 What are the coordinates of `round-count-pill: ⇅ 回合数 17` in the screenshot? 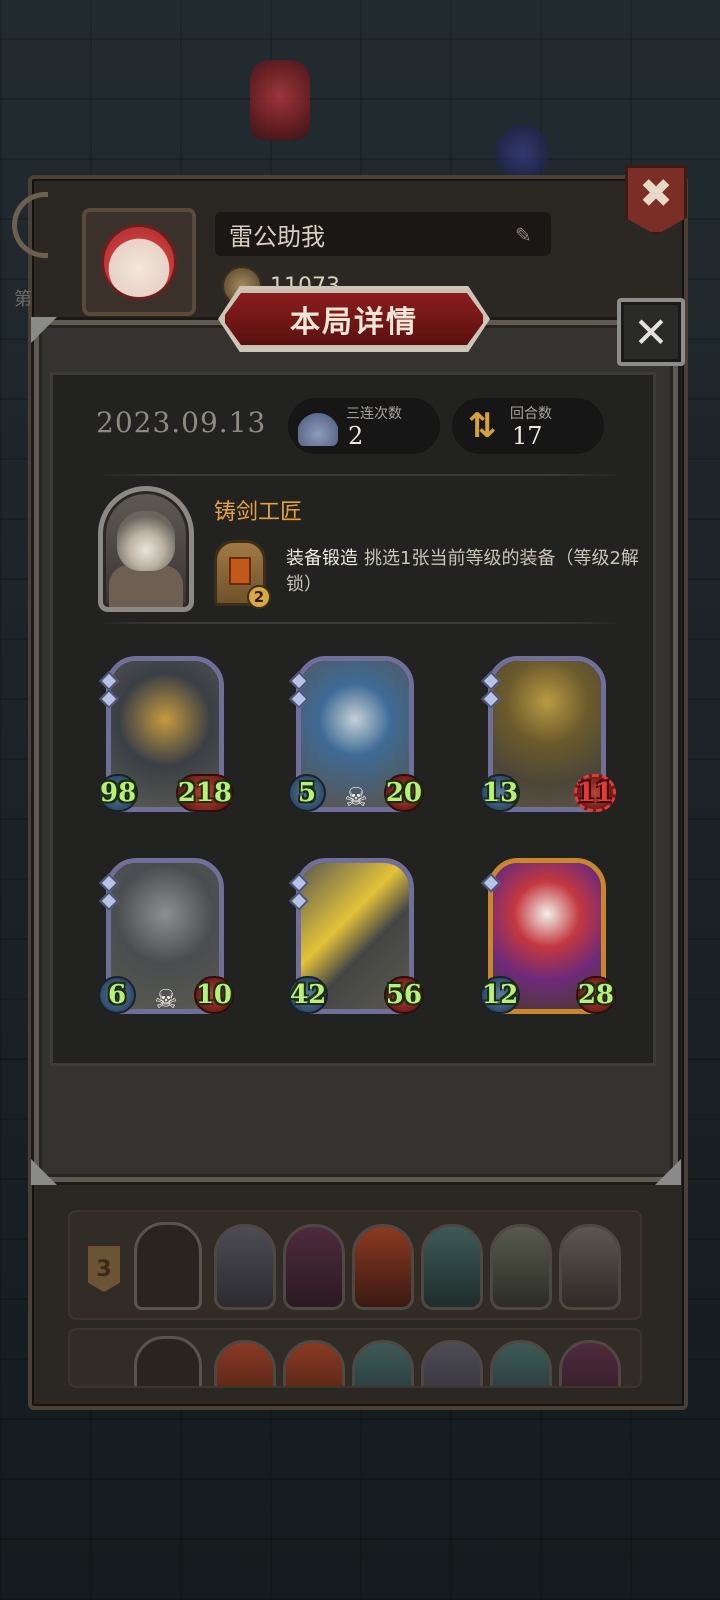 It's located at (528, 426).